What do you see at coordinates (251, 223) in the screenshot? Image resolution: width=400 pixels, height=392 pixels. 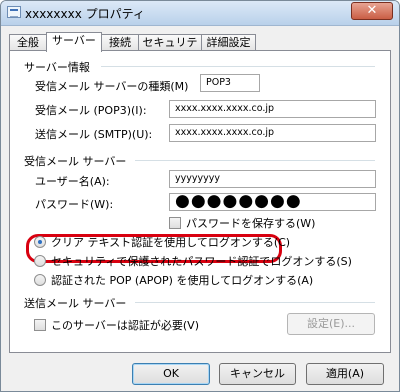 I see `save-password-label: パスワードを保存する(W)` at bounding box center [251, 223].